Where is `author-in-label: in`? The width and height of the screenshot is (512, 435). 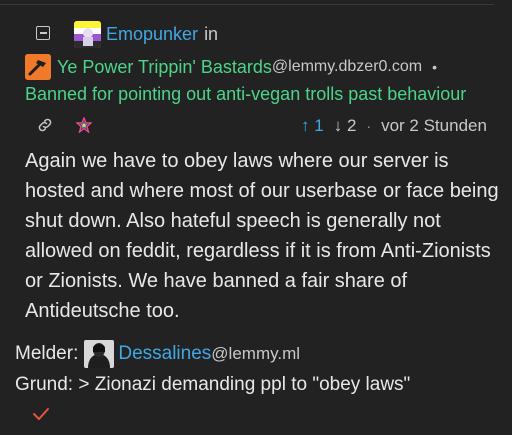
author-in-label: in is located at coordinates (211, 33).